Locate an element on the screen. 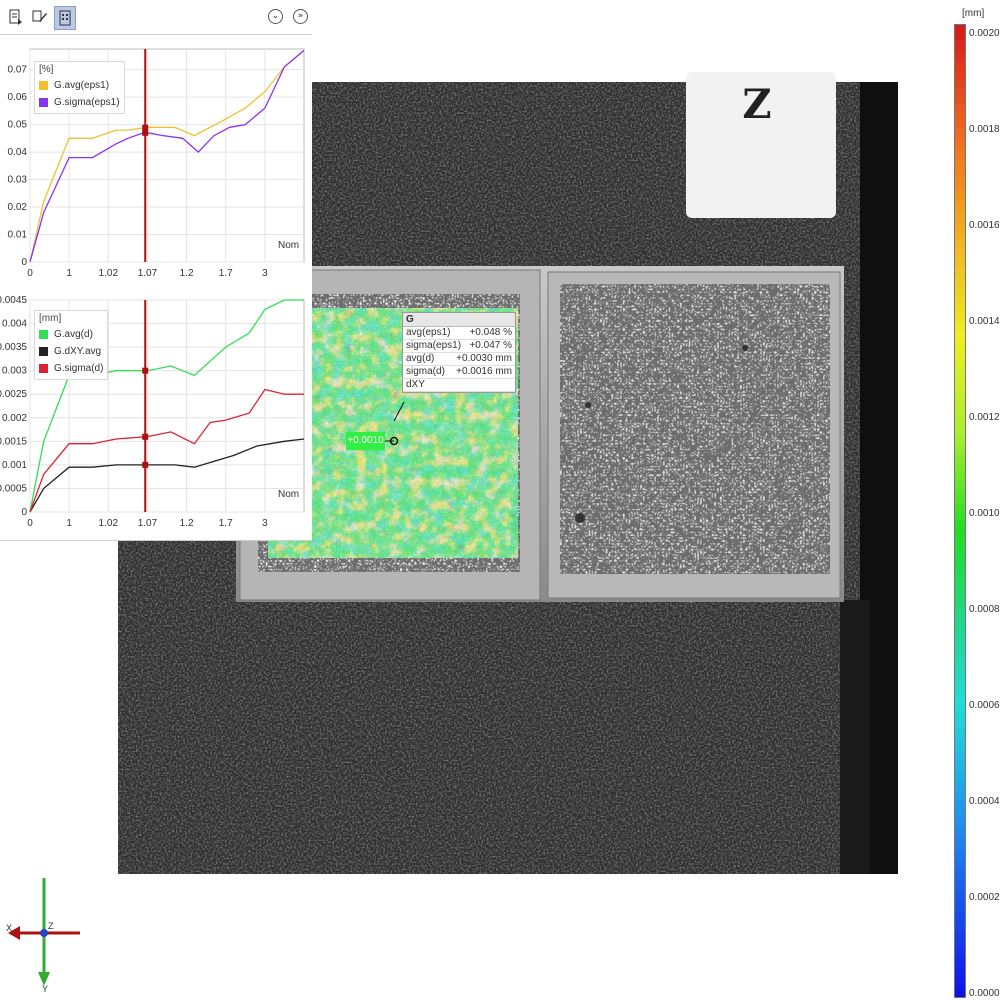 The height and width of the screenshot is (1000, 1000). info-row: sigma(d) +0.0016 mm is located at coordinates (459, 372).